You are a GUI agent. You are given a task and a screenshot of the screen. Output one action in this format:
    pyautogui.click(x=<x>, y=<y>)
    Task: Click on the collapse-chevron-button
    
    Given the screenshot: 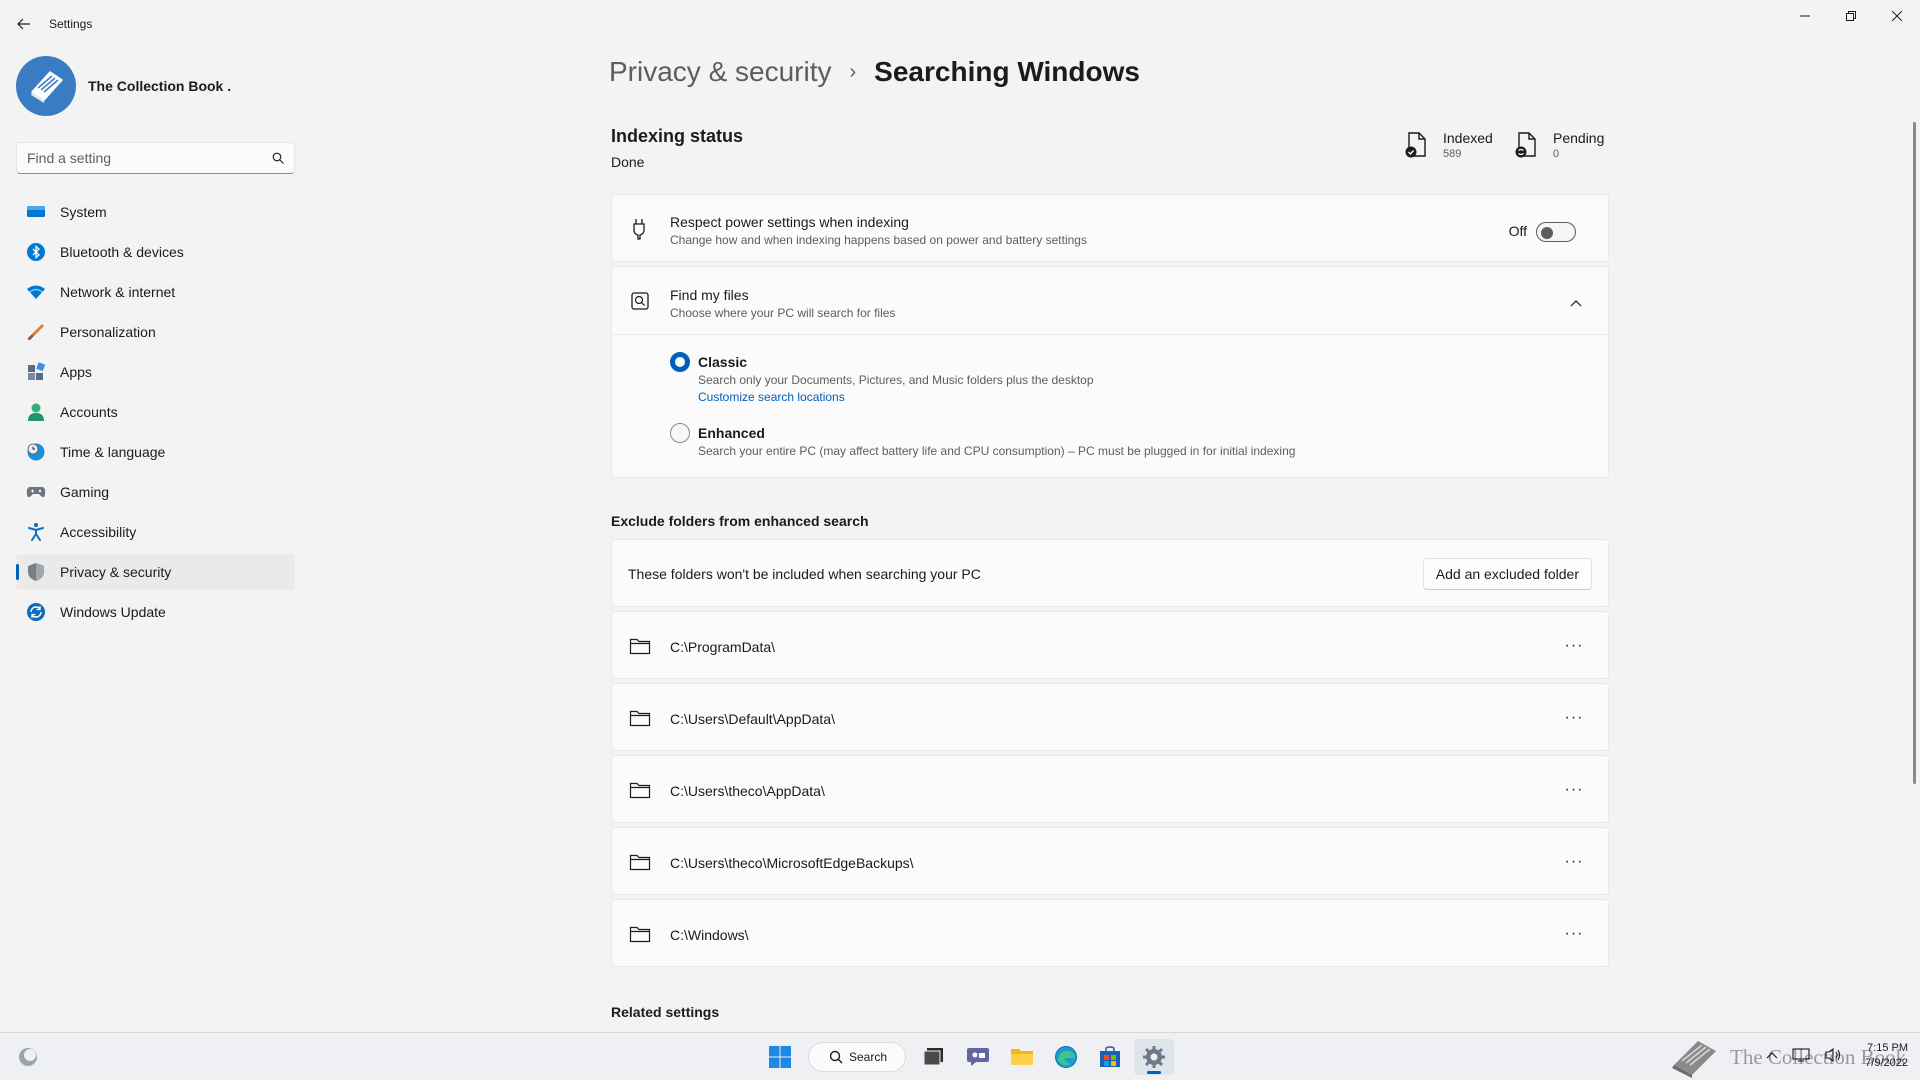 What is the action you would take?
    pyautogui.click(x=1576, y=303)
    